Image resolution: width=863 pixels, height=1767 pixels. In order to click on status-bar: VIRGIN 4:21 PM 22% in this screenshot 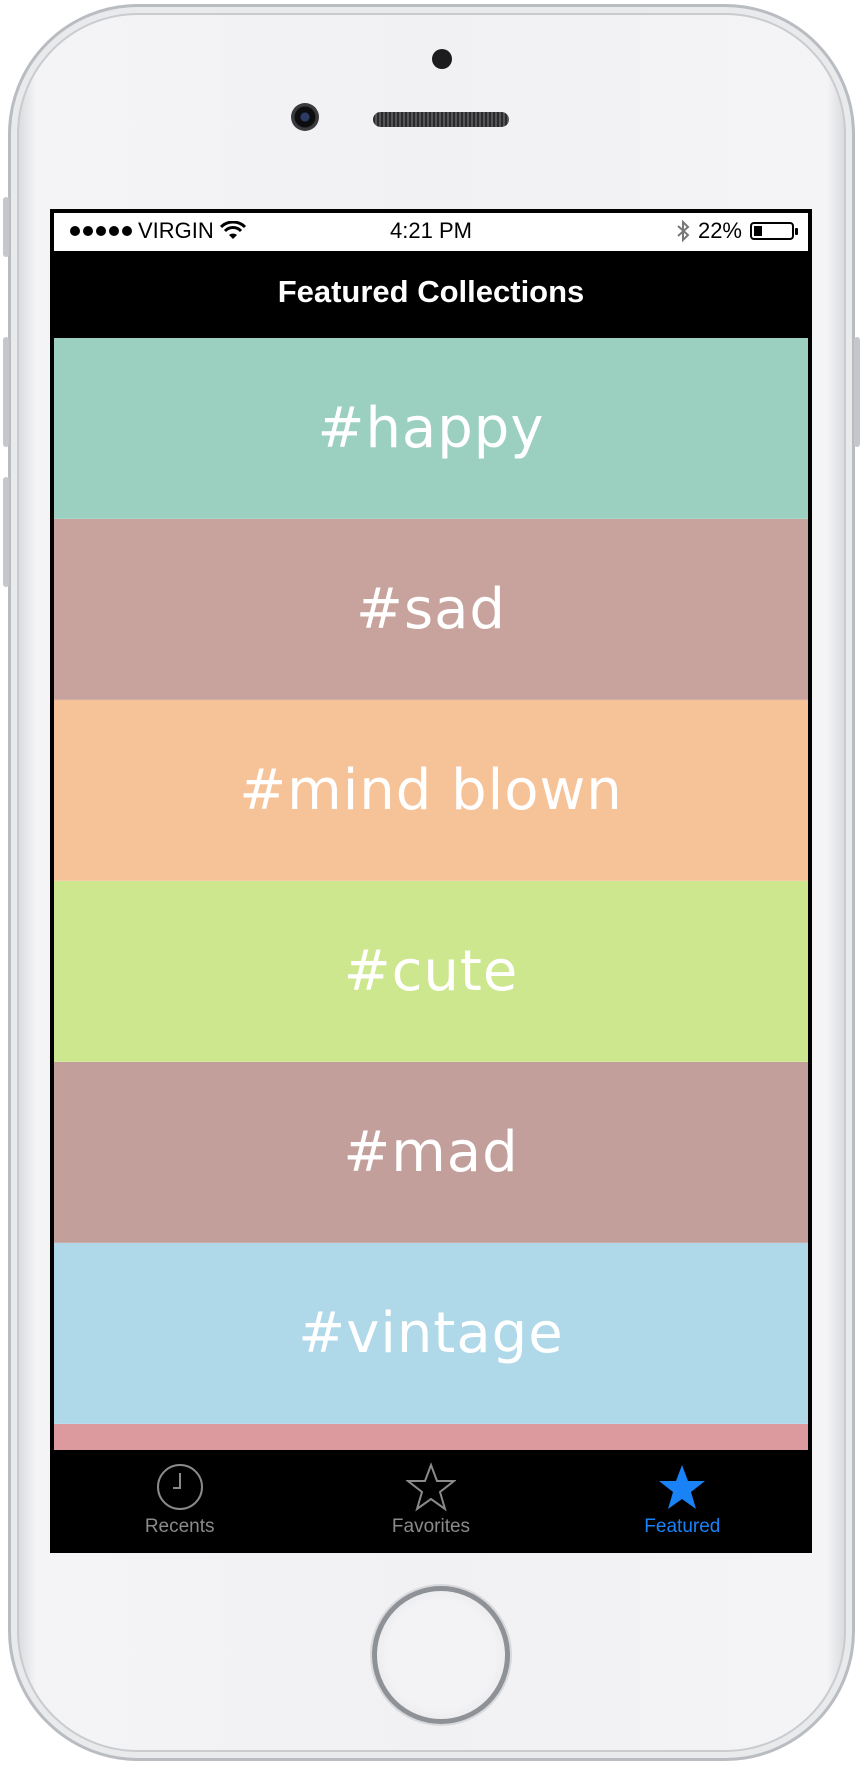, I will do `click(431, 232)`.